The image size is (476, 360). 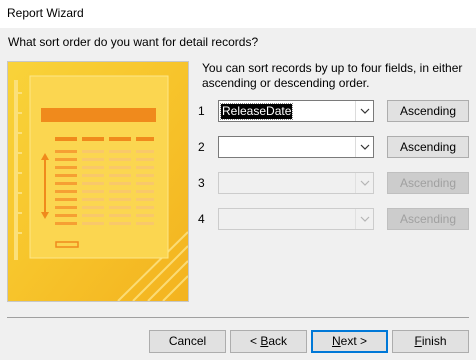 I want to click on window-title: Report Wizard, so click(x=45, y=13).